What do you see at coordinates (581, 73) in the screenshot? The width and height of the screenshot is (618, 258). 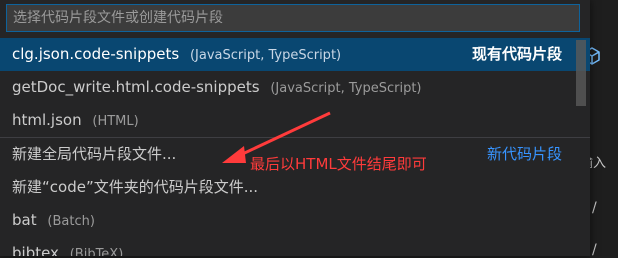 I see `list-scrollbar` at bounding box center [581, 73].